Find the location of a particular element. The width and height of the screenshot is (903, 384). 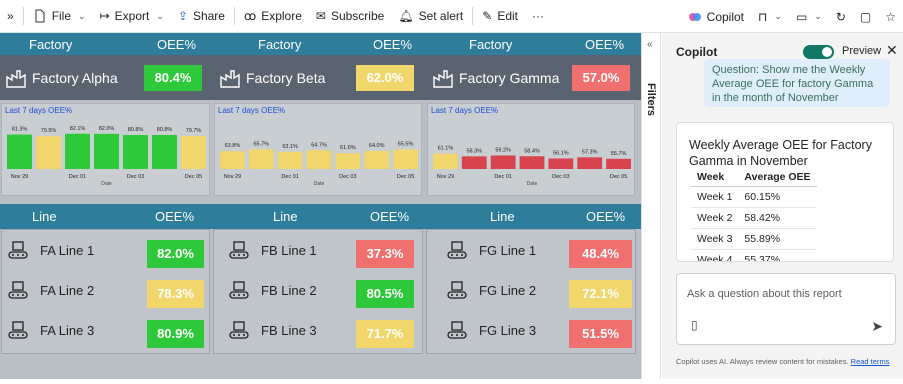

bar-value-label: 80.8% is located at coordinates (136, 130).